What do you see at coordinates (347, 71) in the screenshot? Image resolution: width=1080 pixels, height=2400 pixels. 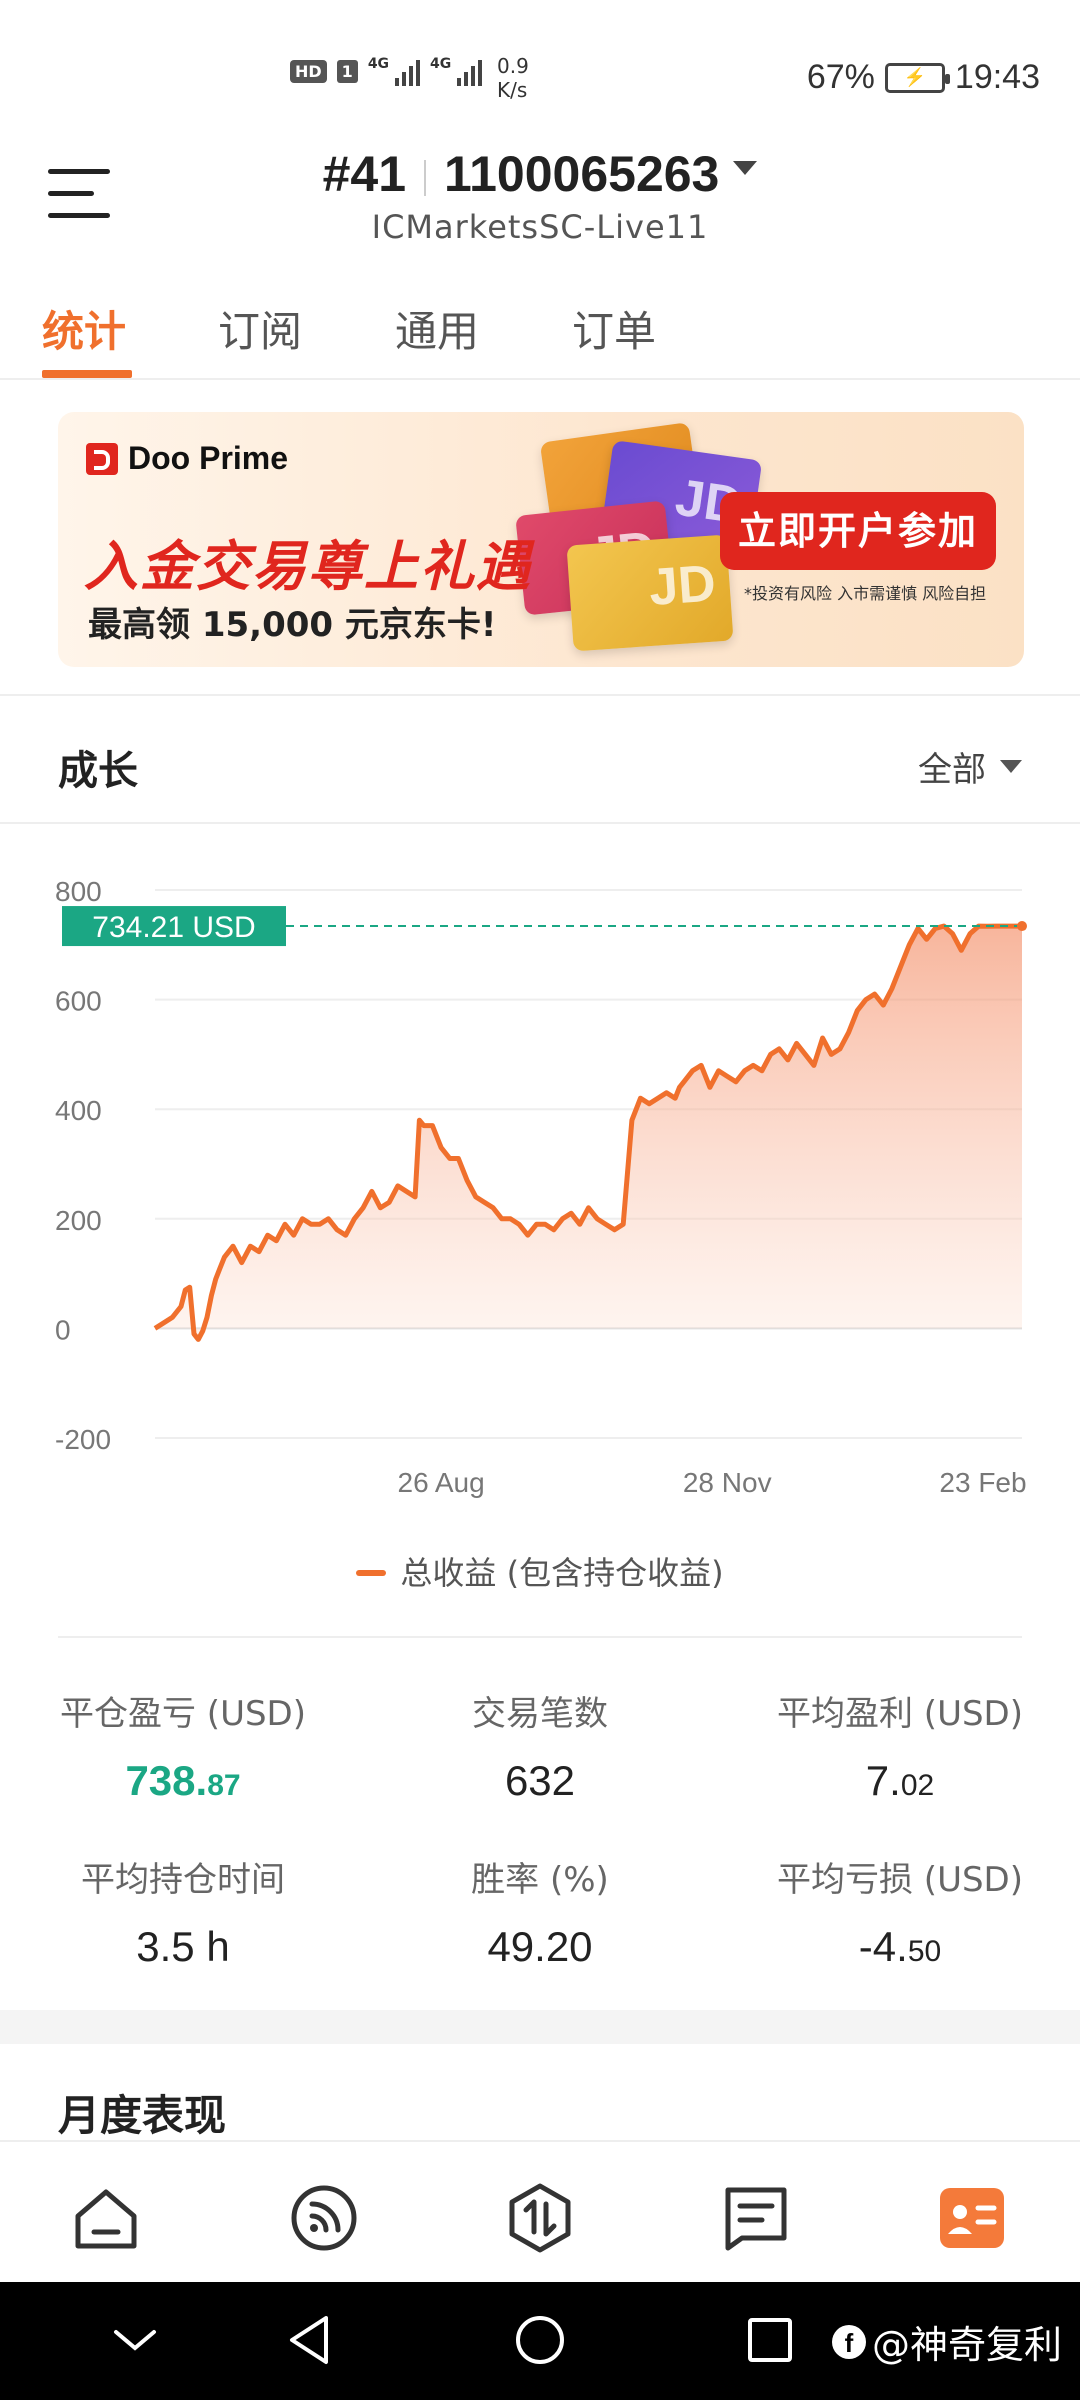 I see `sim-icon: 1` at bounding box center [347, 71].